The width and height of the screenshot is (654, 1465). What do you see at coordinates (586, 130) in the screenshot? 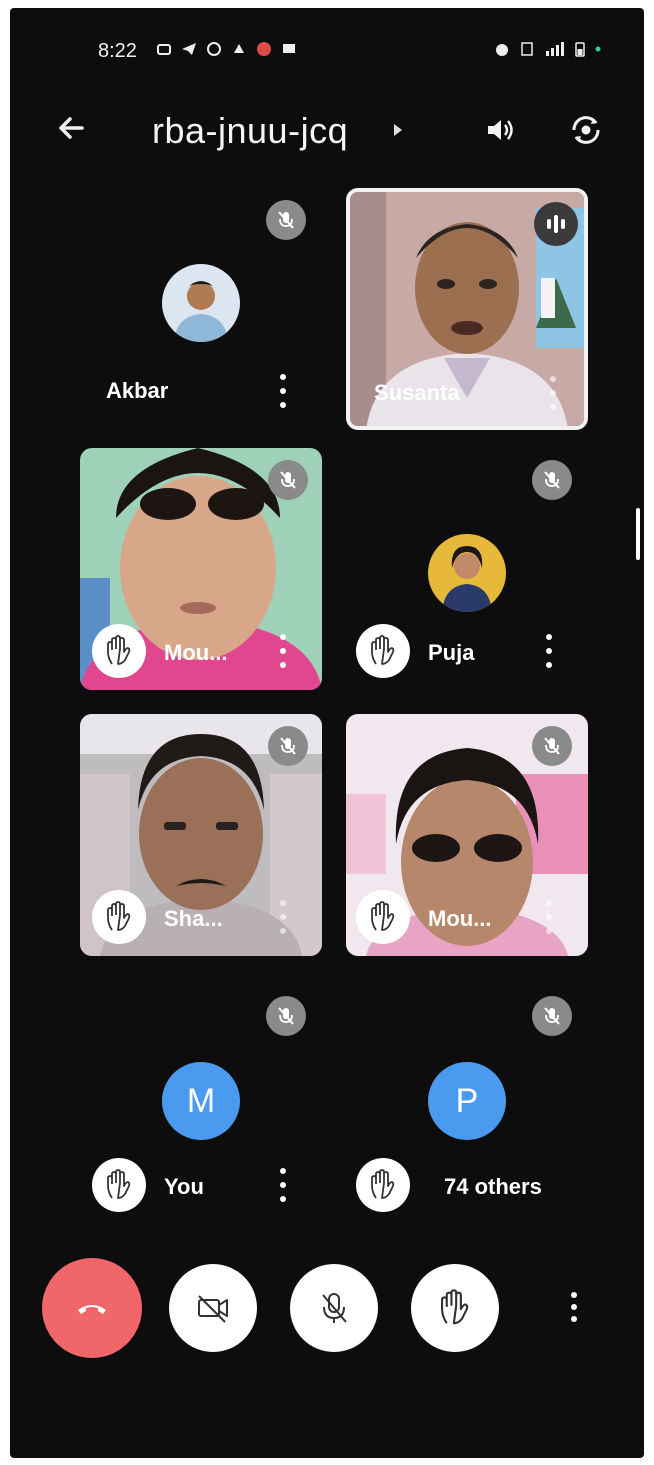
I see `camera-flip-icon` at bounding box center [586, 130].